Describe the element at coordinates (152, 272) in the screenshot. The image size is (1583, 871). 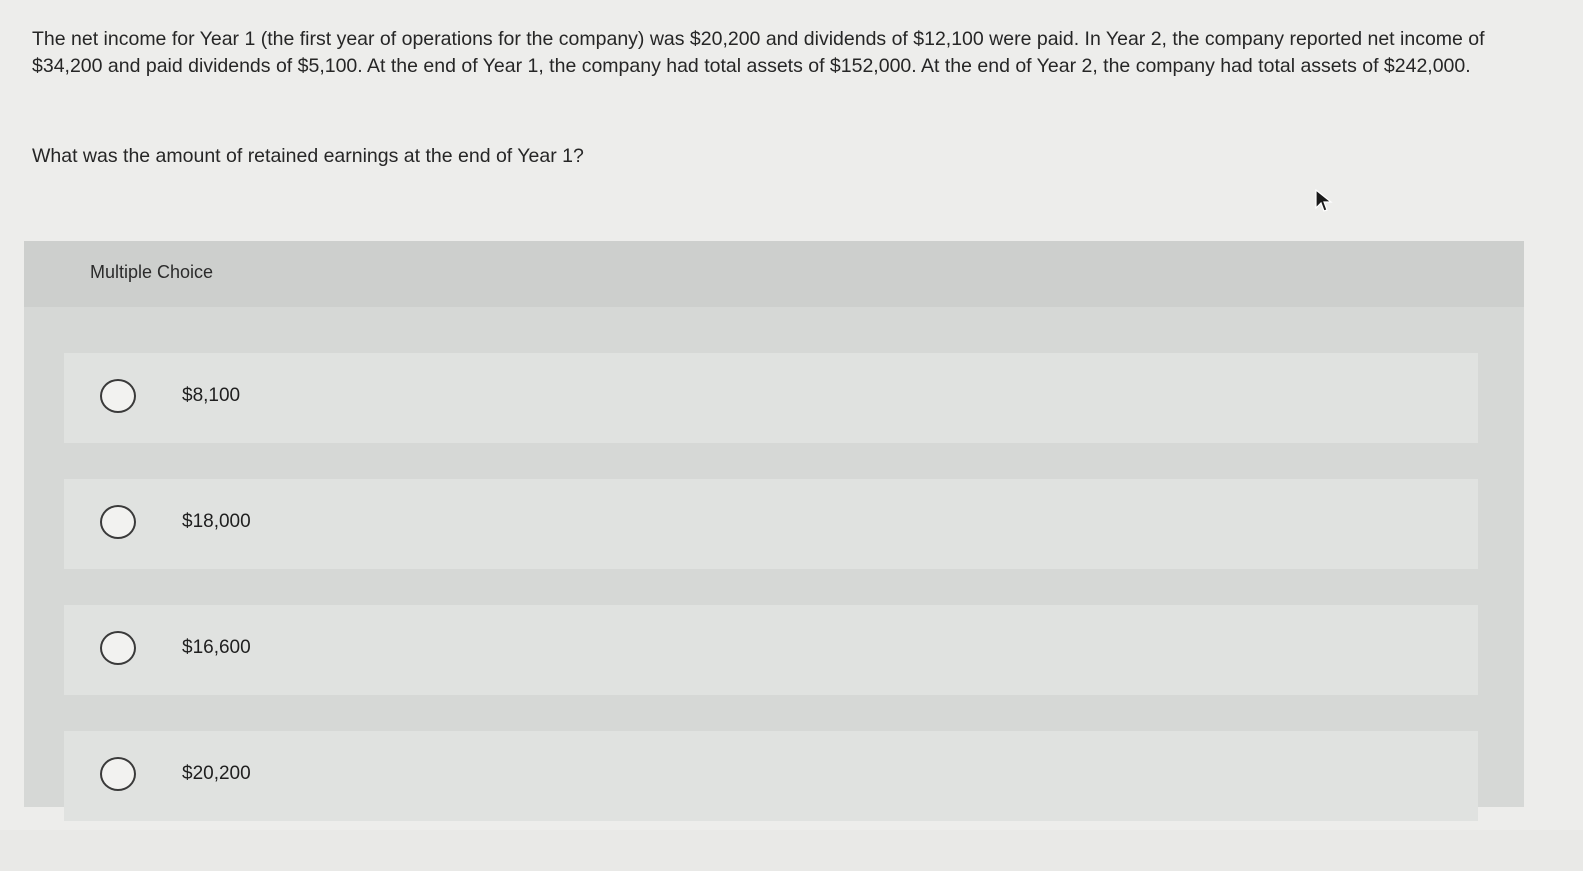
I see `multiple-choice-header-label: Multiple Choice` at that location.